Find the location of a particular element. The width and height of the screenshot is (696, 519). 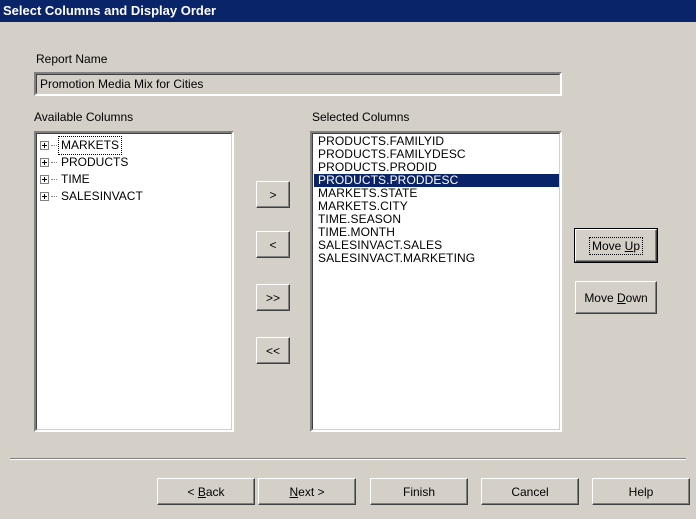

selected-columns-label: Selected Columns is located at coordinates (361, 117).